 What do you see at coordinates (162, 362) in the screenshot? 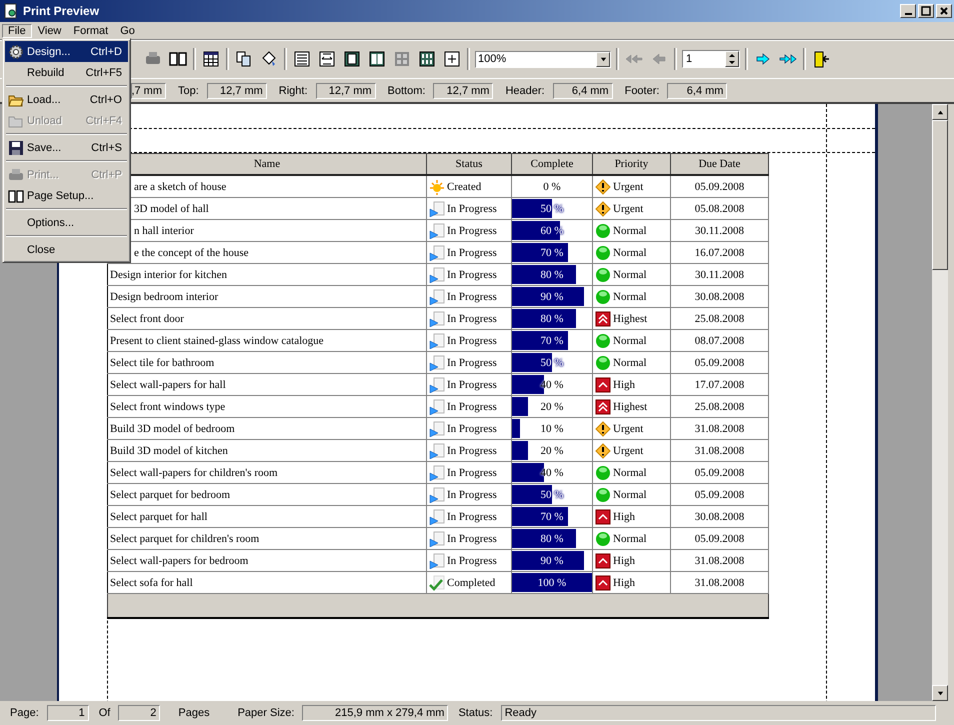
I see `table-cell: Select tile for bathroom` at bounding box center [162, 362].